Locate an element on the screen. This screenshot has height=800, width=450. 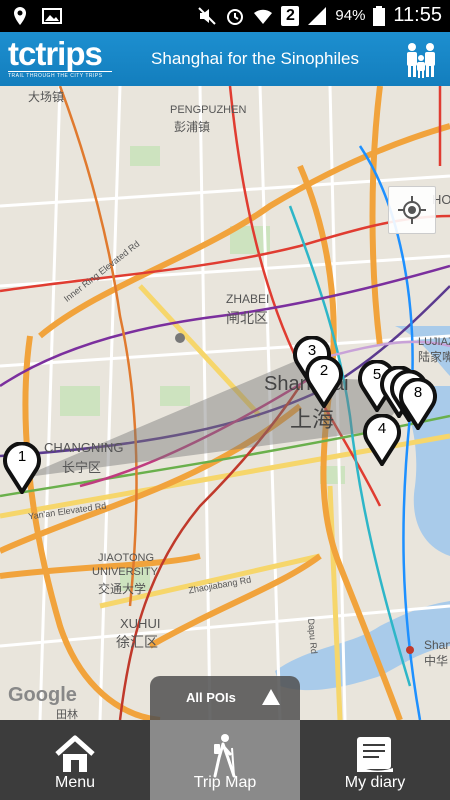
tab-menu: Menu is located at coordinates (75, 760).